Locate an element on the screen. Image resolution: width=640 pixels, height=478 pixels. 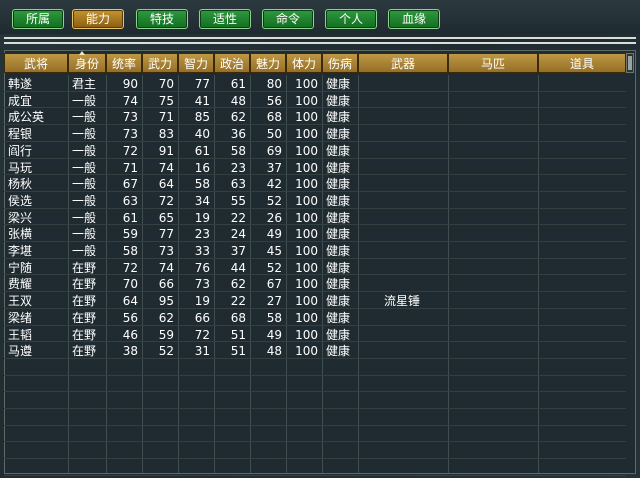
cell-officer-name: 成宜 is located at coordinates (20, 101).